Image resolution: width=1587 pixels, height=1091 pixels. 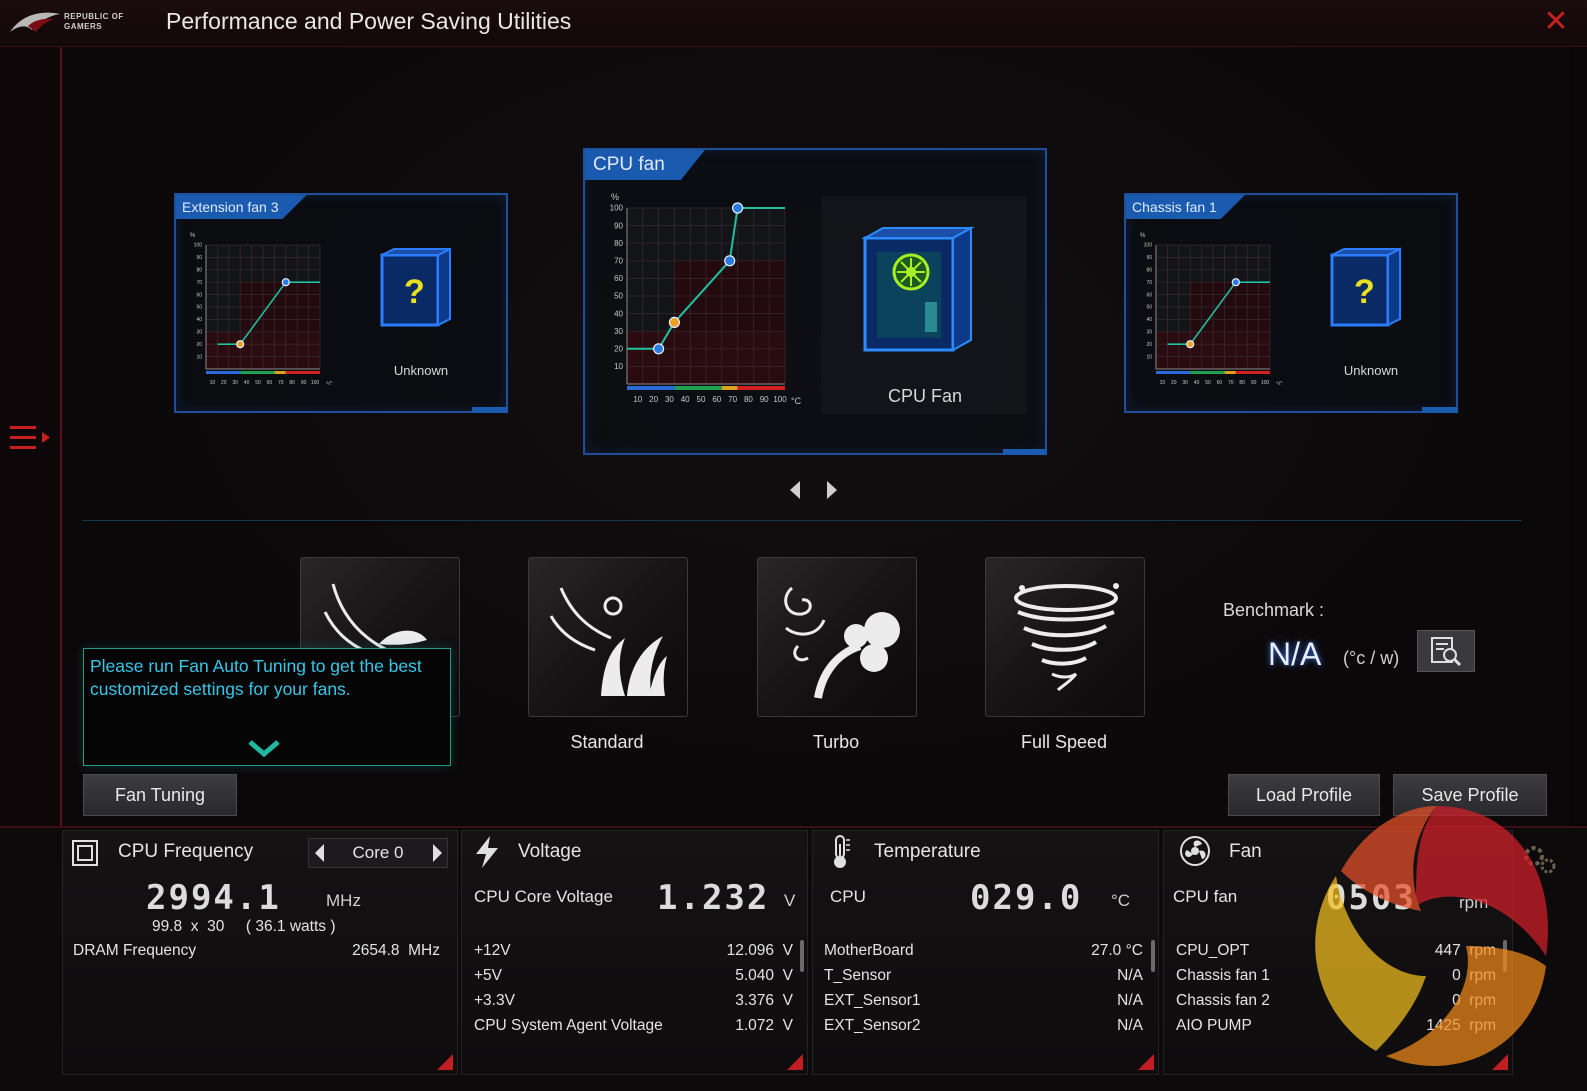 What do you see at coordinates (1213, 950) in the screenshot?
I see `fan-row-label: CPU_OPT` at bounding box center [1213, 950].